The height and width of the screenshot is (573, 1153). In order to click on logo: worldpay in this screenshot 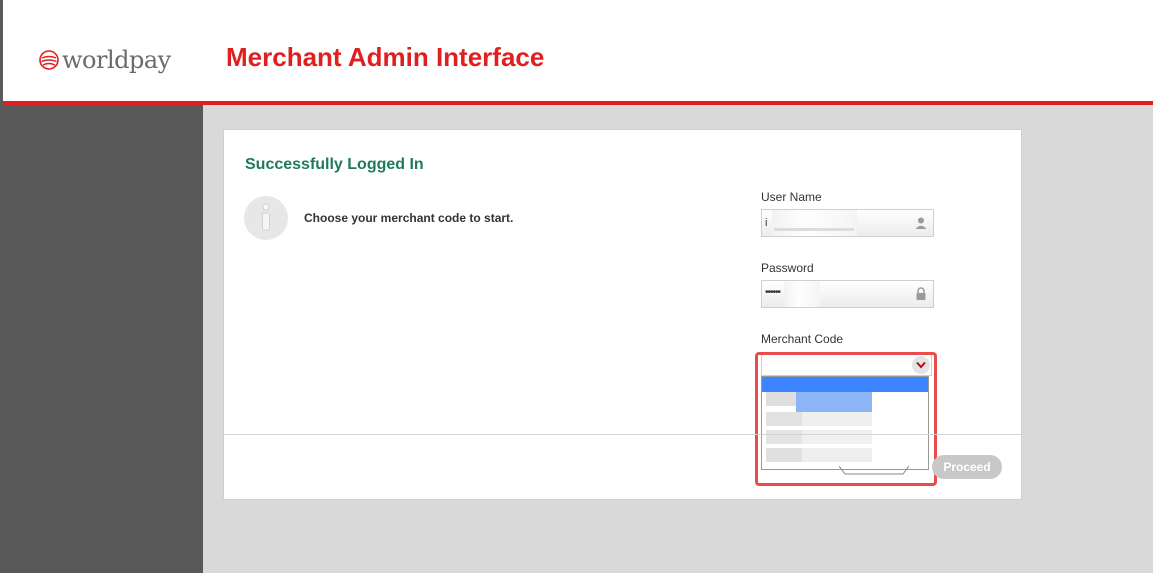, I will do `click(105, 60)`.